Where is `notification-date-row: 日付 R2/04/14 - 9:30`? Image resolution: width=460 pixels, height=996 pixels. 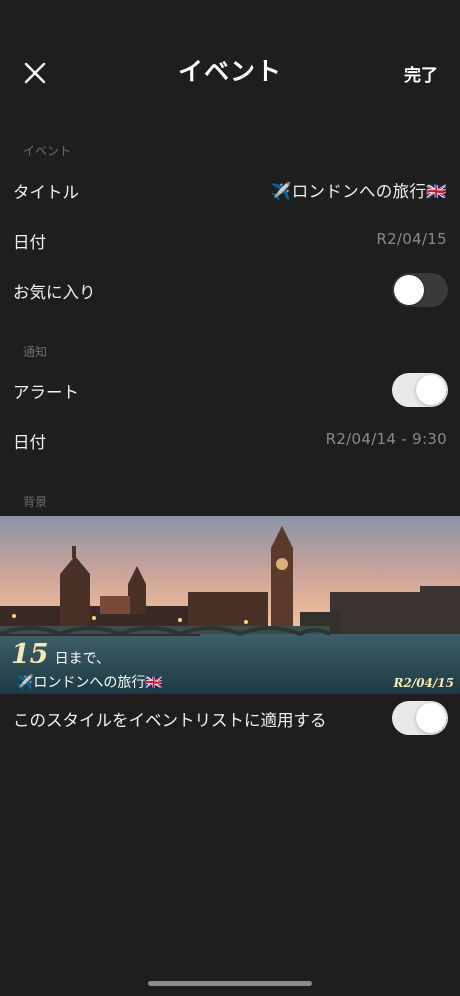
notification-date-row: 日付 R2/04/14 - 9:30 is located at coordinates (230, 441).